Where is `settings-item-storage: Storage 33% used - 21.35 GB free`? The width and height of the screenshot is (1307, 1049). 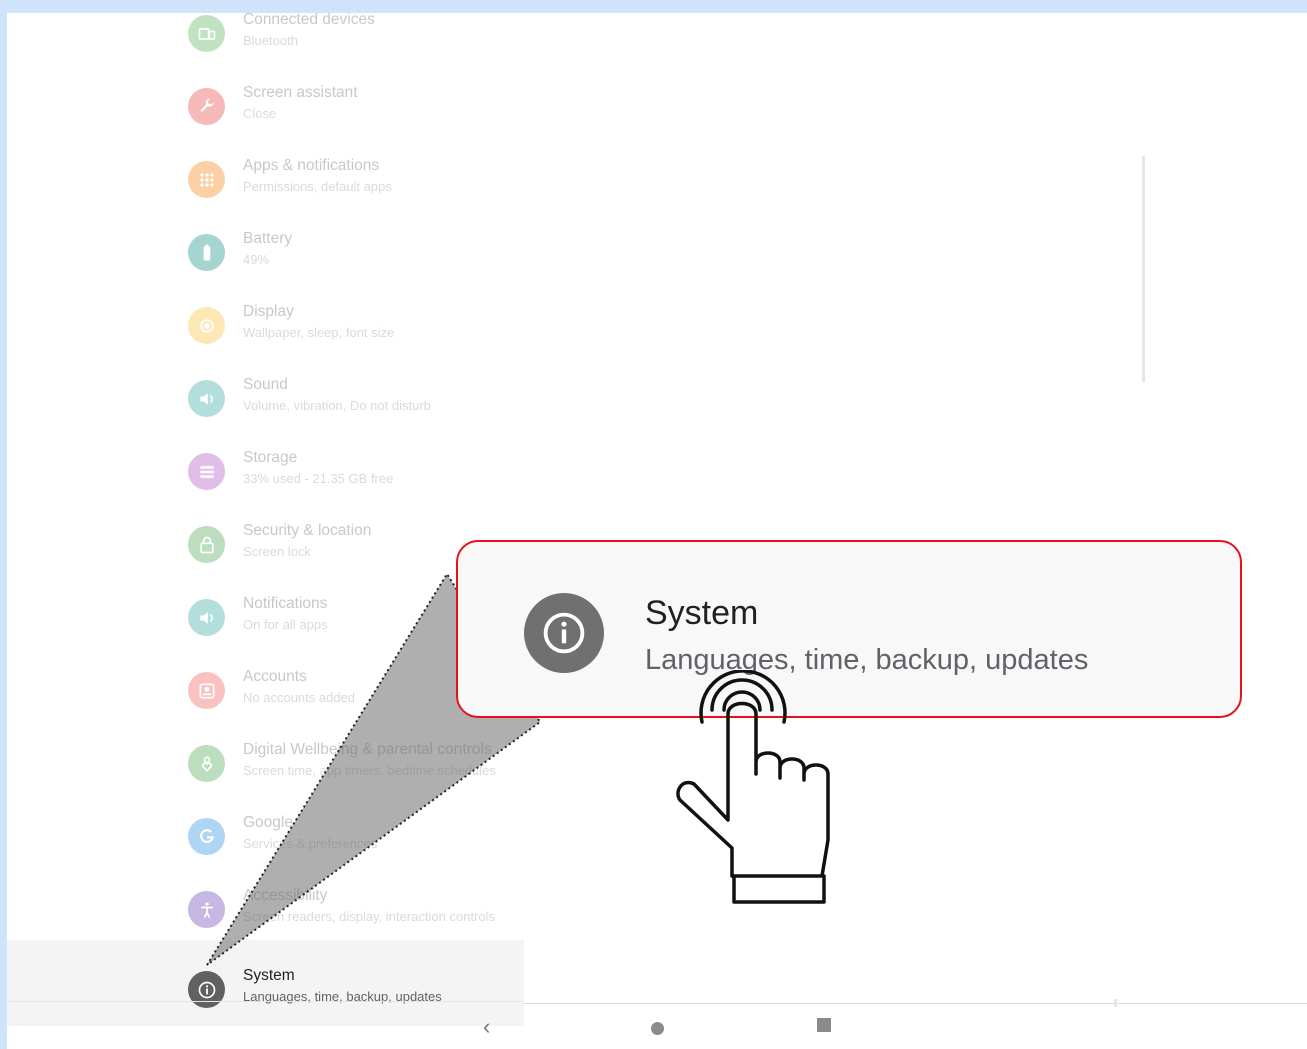 settings-item-storage: Storage 33% used - 21.35 GB free is located at coordinates (265, 471).